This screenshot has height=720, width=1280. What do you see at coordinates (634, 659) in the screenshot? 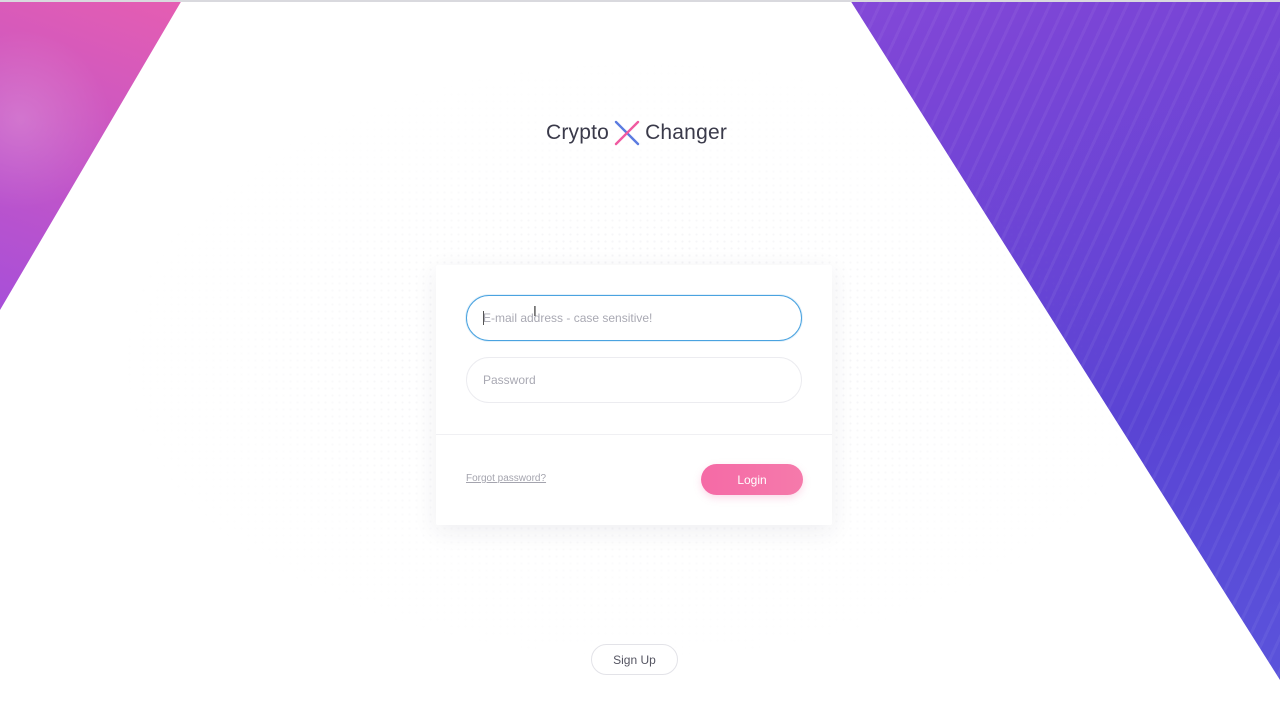
I see `sign-up-button: Sign Up` at bounding box center [634, 659].